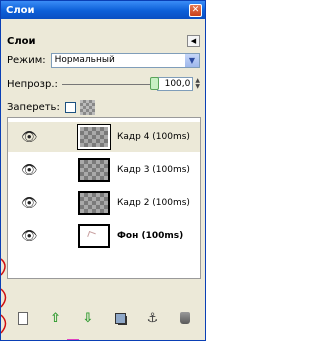  I want to click on layer-row: 👁 Фон (100ms), so click(104, 236).